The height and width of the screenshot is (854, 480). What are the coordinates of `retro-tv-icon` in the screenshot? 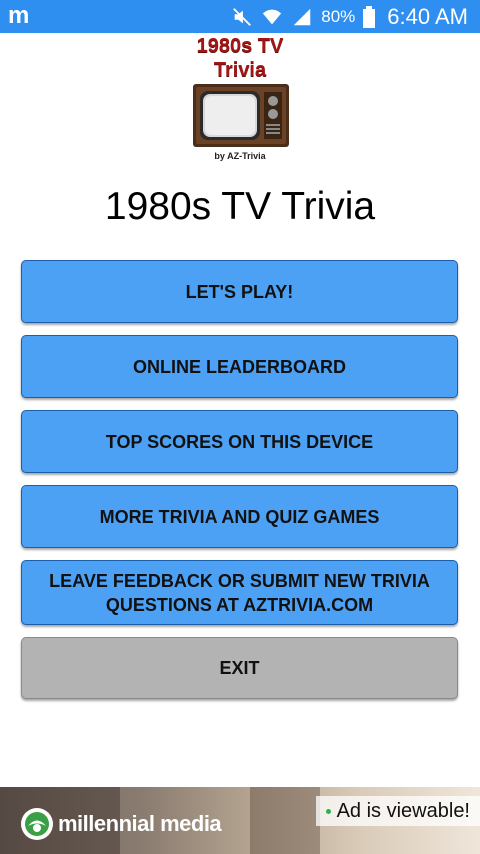 It's located at (241, 115).